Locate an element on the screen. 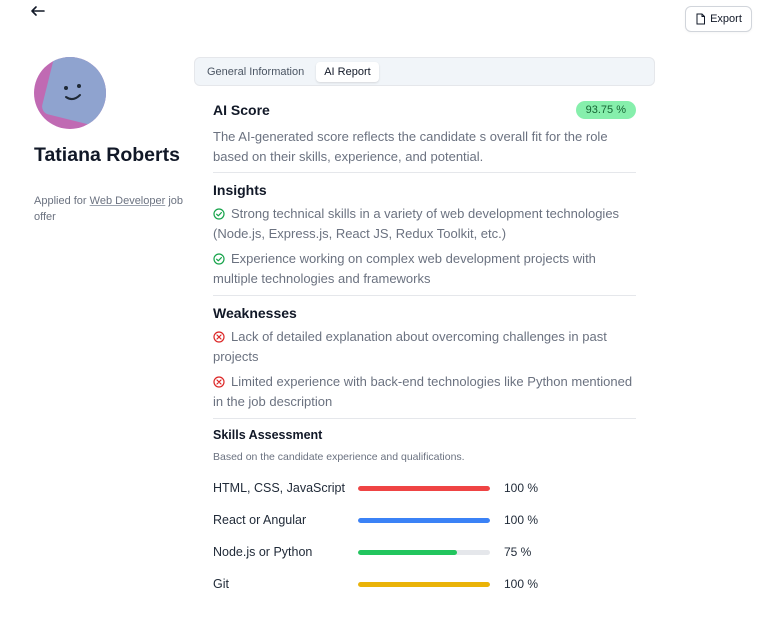 Image resolution: width=762 pixels, height=635 pixels. ai-score-title: AI Score is located at coordinates (241, 110).